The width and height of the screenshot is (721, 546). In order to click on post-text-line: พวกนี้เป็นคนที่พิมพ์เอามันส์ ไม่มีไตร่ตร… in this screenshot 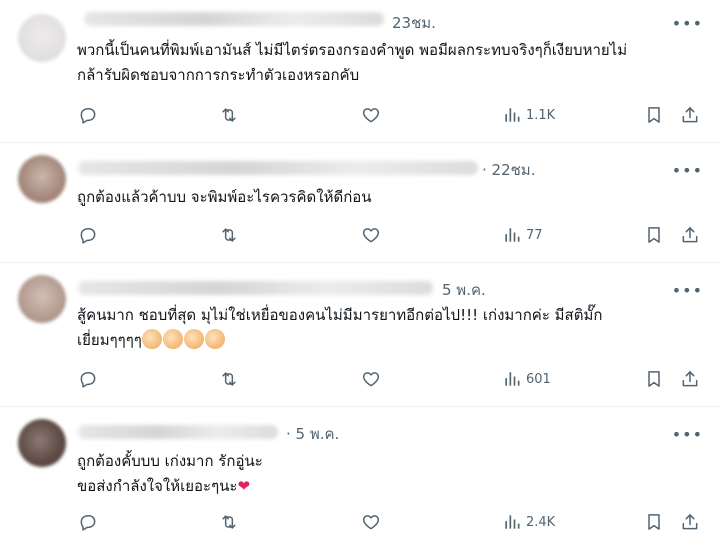, I will do `click(352, 50)`.